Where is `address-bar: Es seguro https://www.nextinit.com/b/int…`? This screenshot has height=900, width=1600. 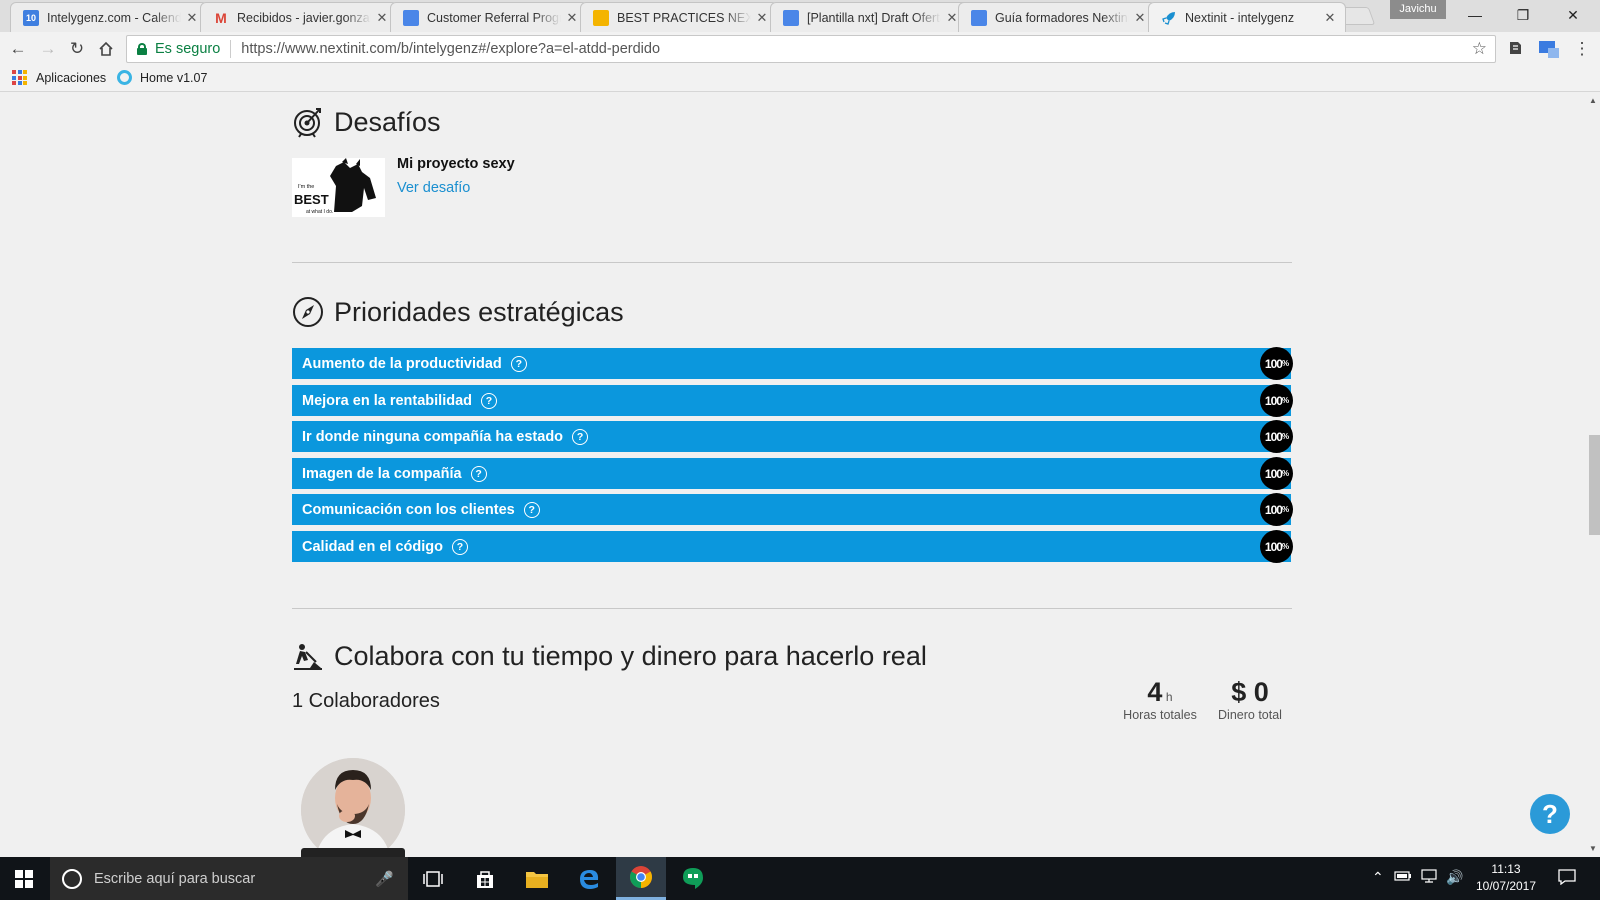 address-bar: Es seguro https://www.nextinit.com/b/int… is located at coordinates (811, 49).